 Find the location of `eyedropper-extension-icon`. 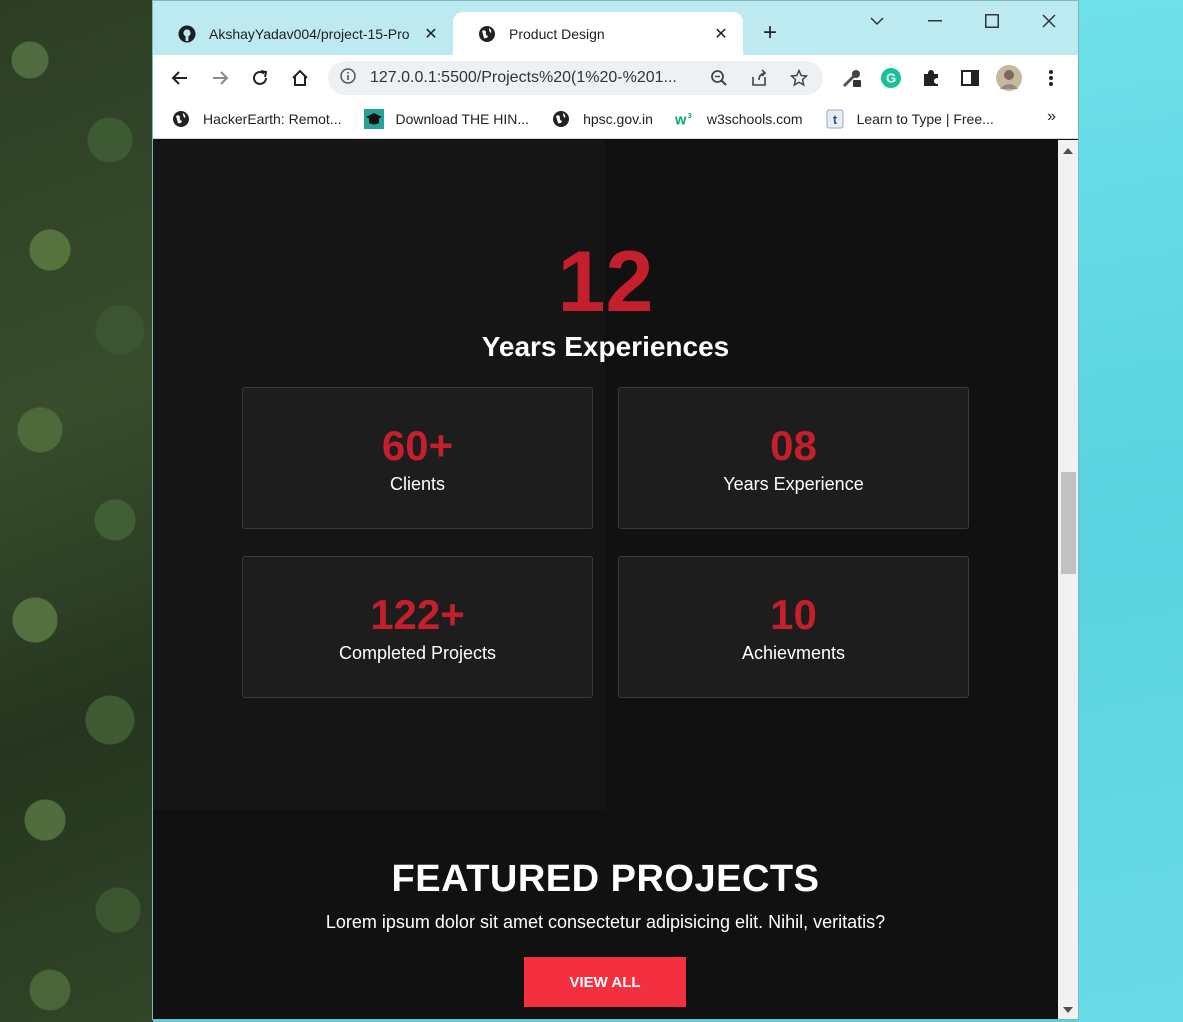

eyedropper-extension-icon is located at coordinates (852, 78).